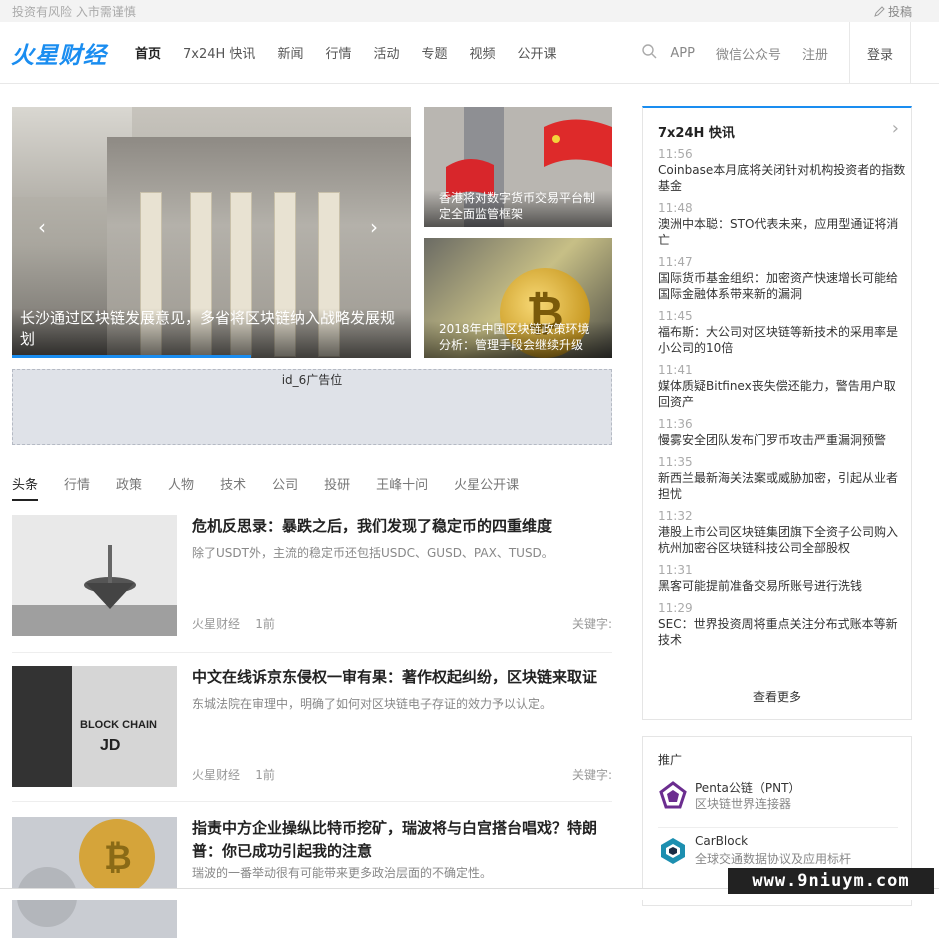  I want to click on flash-text: Coinbase本月底将关闭针对机构投资者的指数基金, so click(782, 178).